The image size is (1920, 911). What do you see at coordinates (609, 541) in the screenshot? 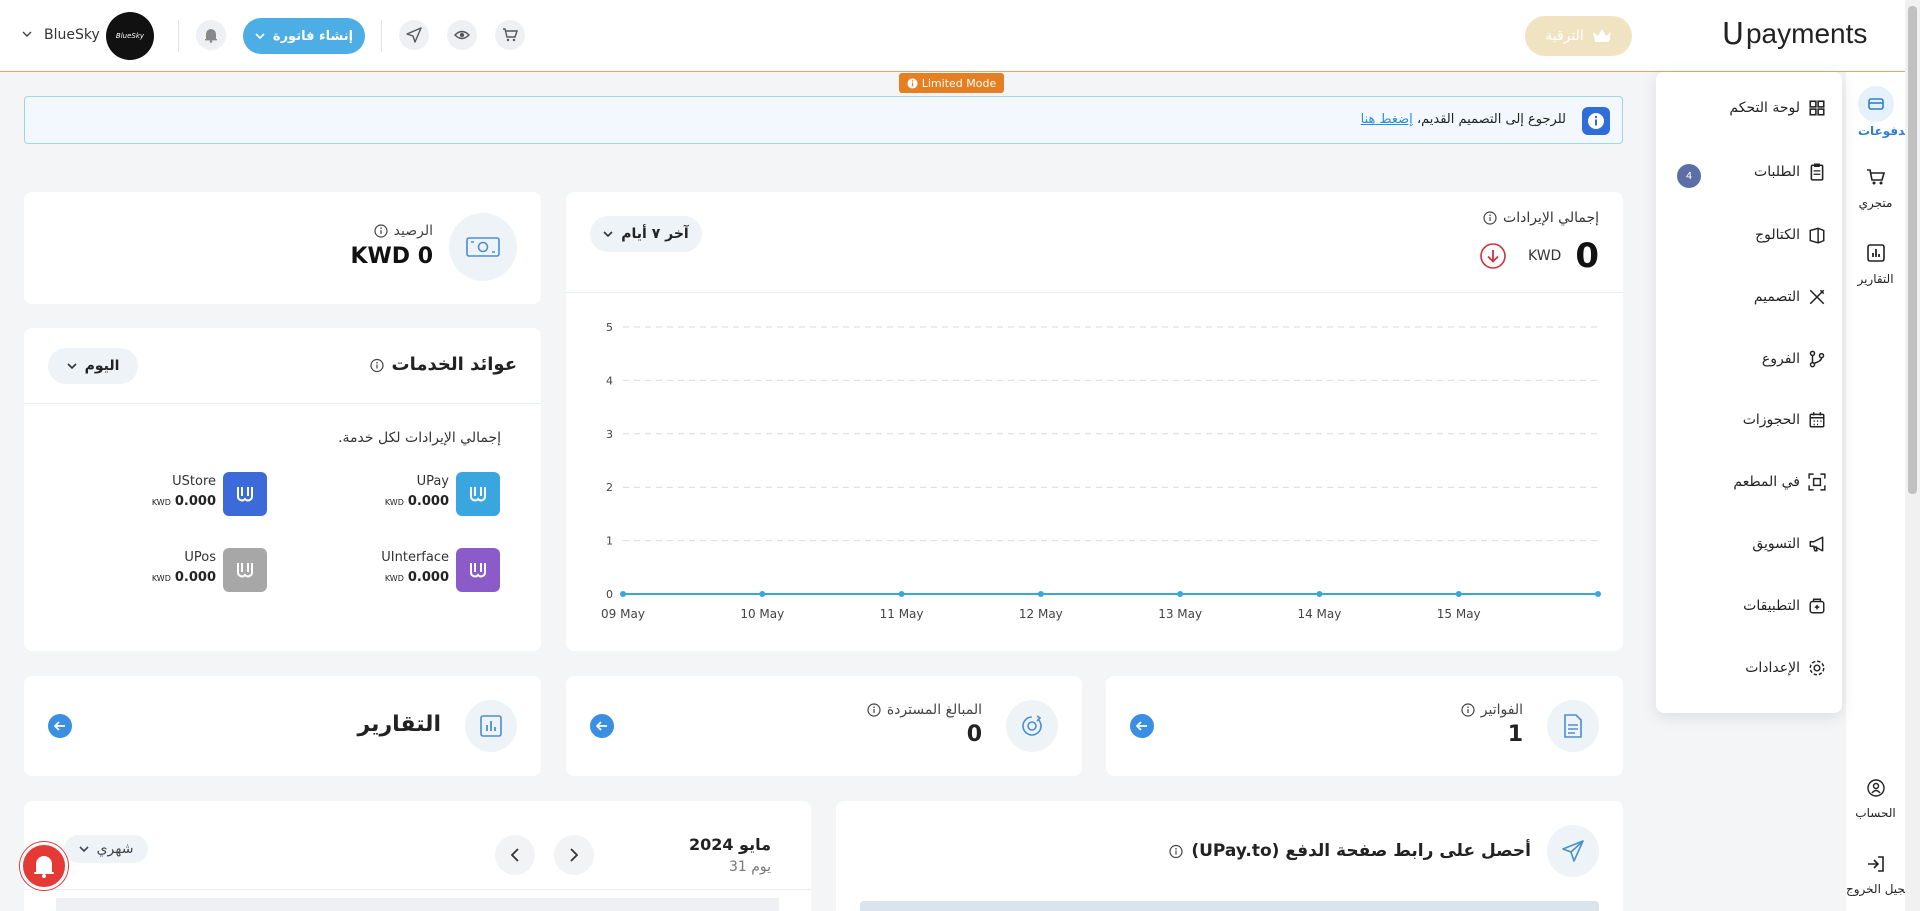
I see `y-tick-label: 1` at bounding box center [609, 541].